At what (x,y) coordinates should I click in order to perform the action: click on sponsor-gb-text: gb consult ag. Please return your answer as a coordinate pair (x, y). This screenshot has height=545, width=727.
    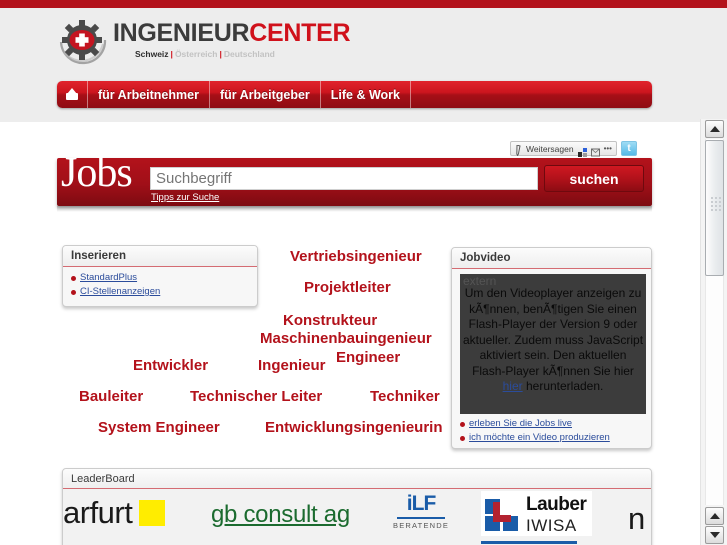
    Looking at the image, I should click on (280, 514).